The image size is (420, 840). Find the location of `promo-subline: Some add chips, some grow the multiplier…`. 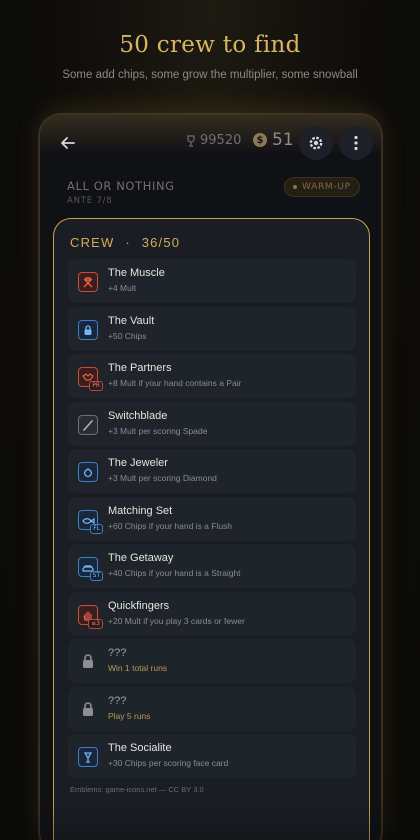

promo-subline: Some add chips, some grow the multiplier… is located at coordinates (210, 75).